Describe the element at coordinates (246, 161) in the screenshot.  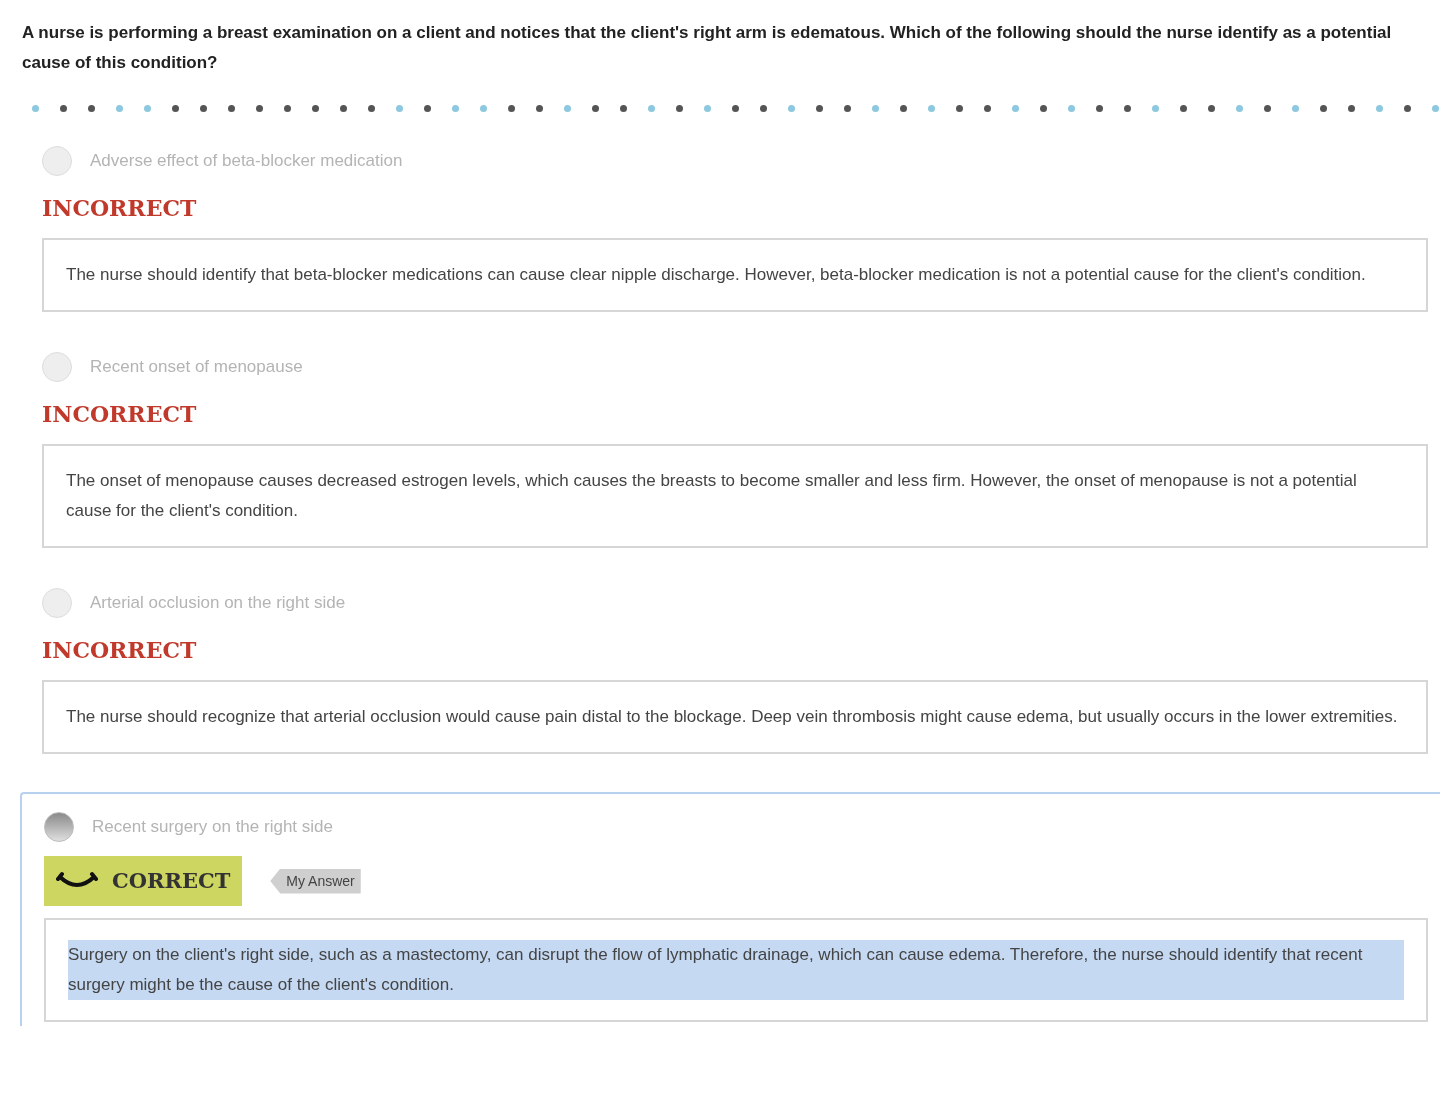
I see `option-label: Adverse effect of beta-blocker medication` at that location.